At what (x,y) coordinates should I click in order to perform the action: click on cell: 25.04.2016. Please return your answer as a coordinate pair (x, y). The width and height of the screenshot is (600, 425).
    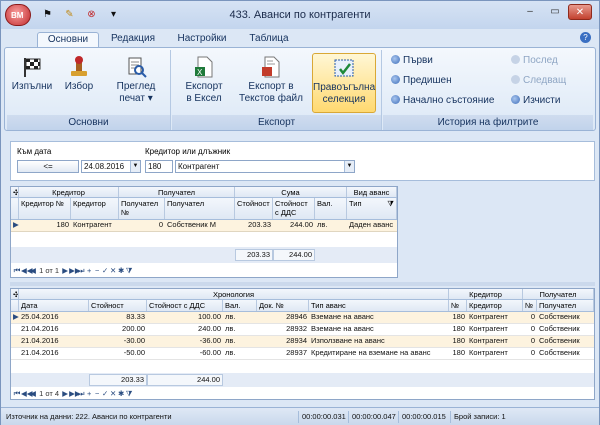
    Looking at the image, I should click on (40, 316).